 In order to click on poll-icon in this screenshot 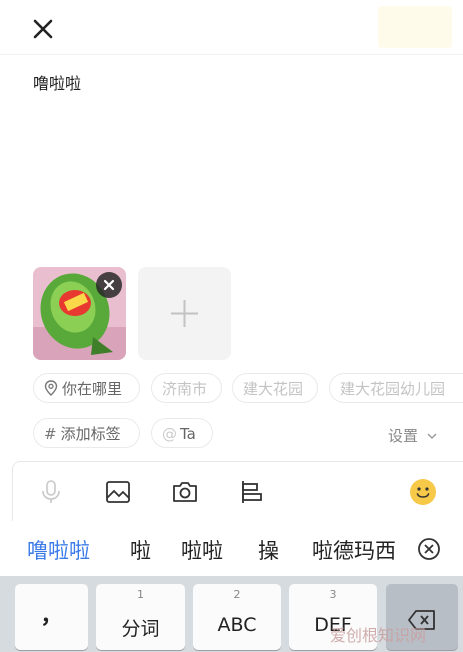, I will do `click(252, 492)`.